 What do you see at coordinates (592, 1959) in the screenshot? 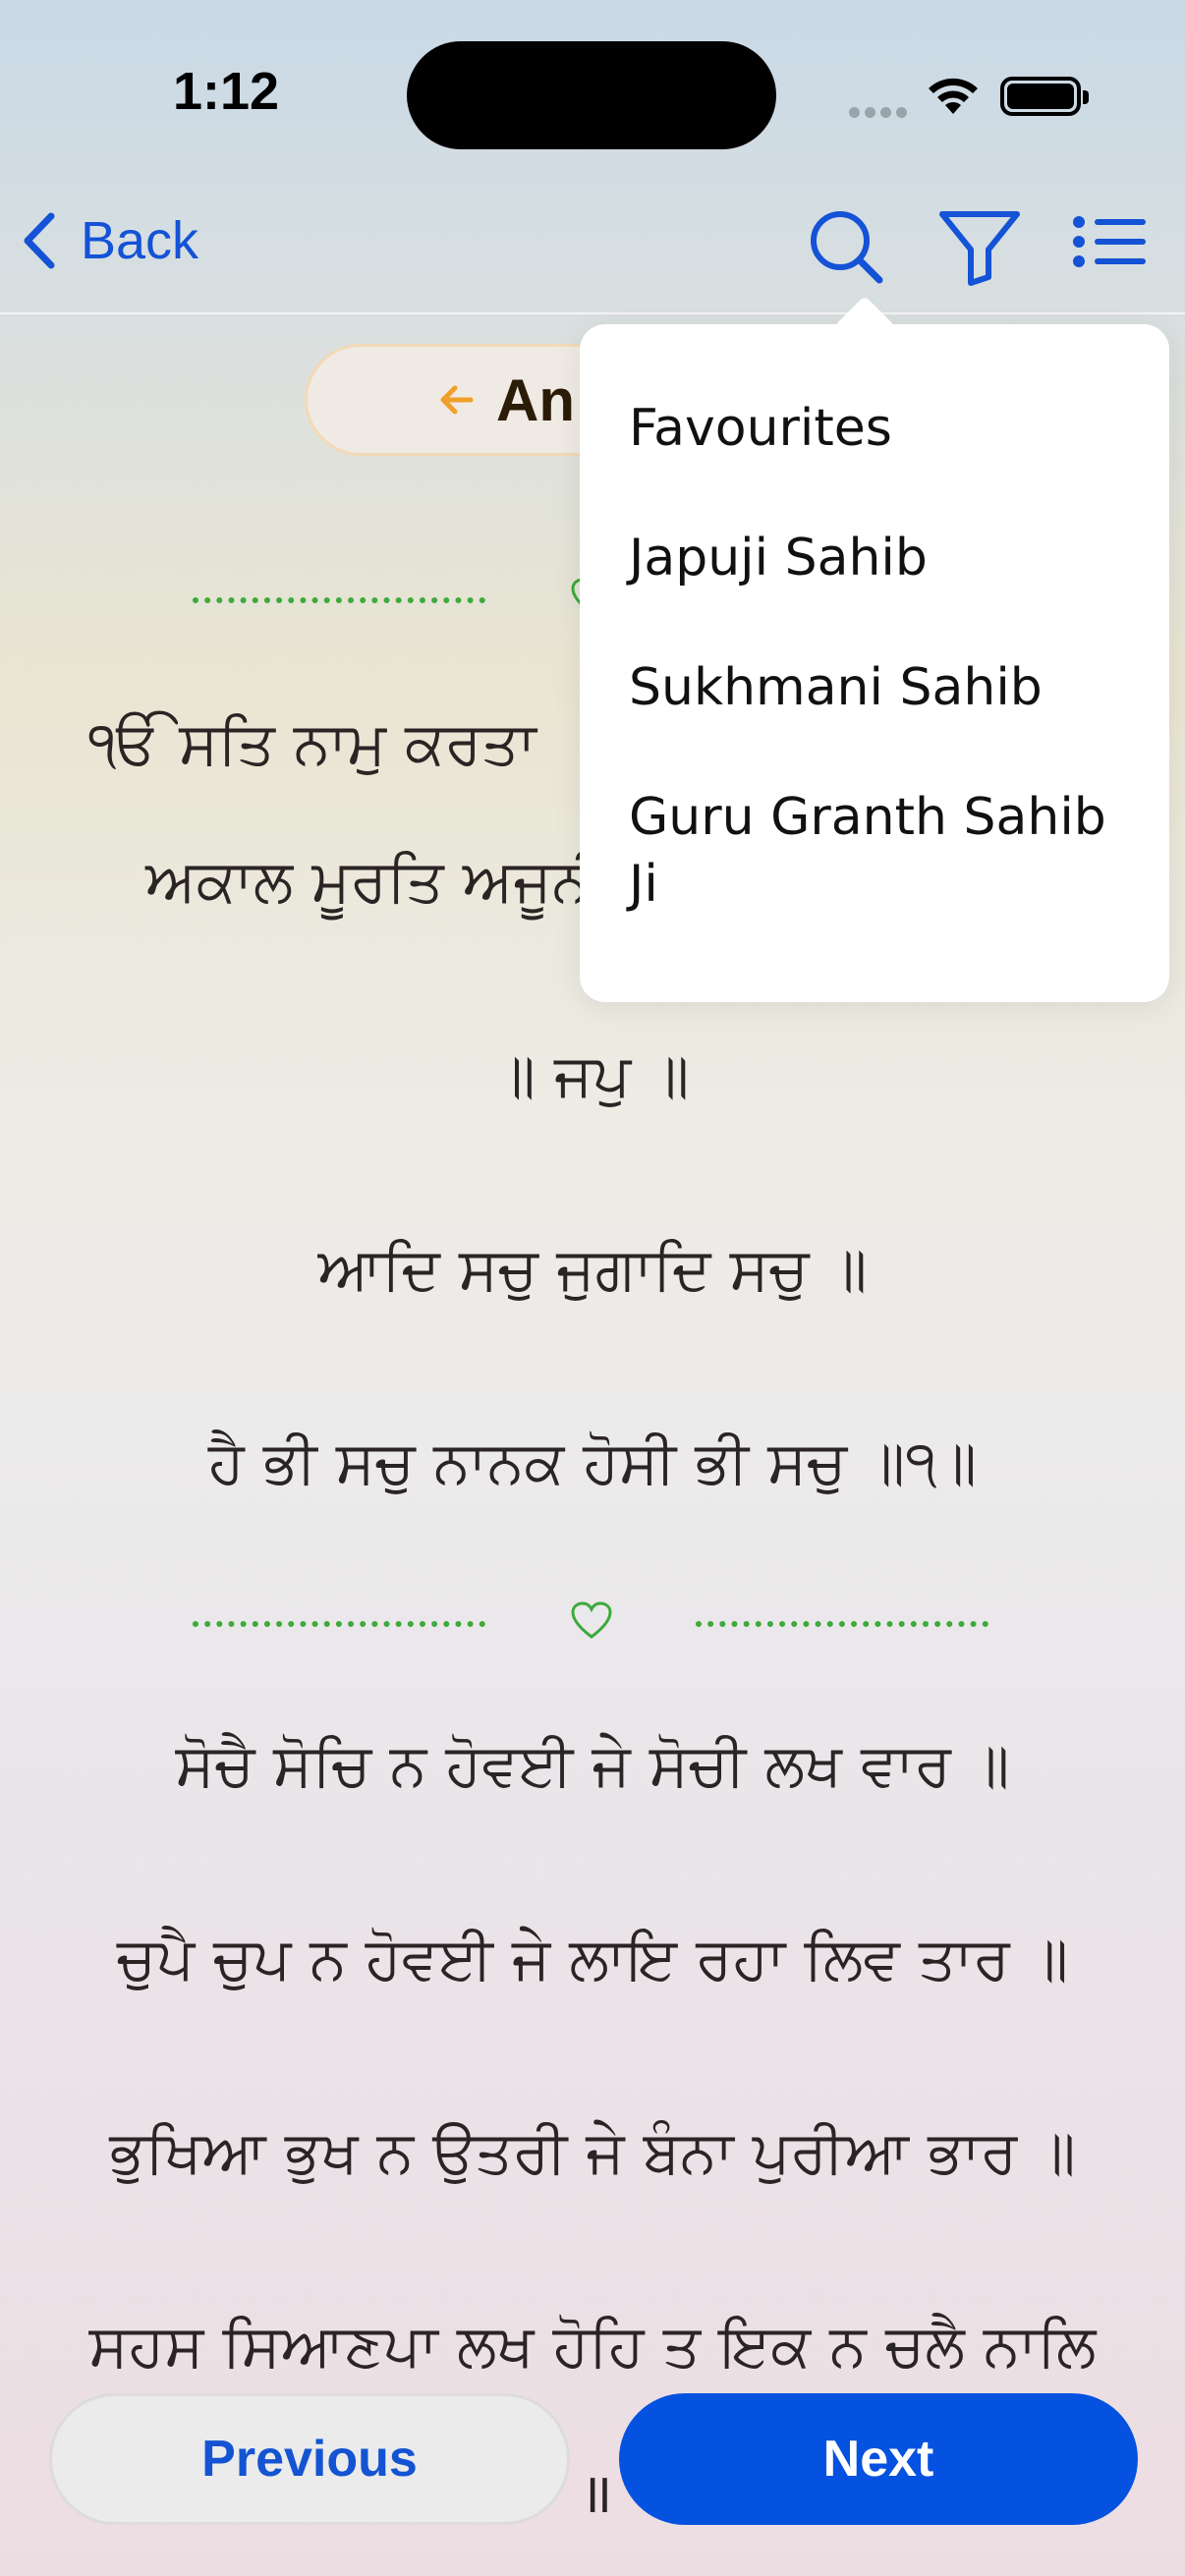
I see `verse-line: ਚੁਪੈ ਚੁਪ ਨ ਹੋਵਈ ਜੇ ਲਾਇ ਰਹਾ ਲਿਵ ਤਾਰ ॥` at bounding box center [592, 1959].